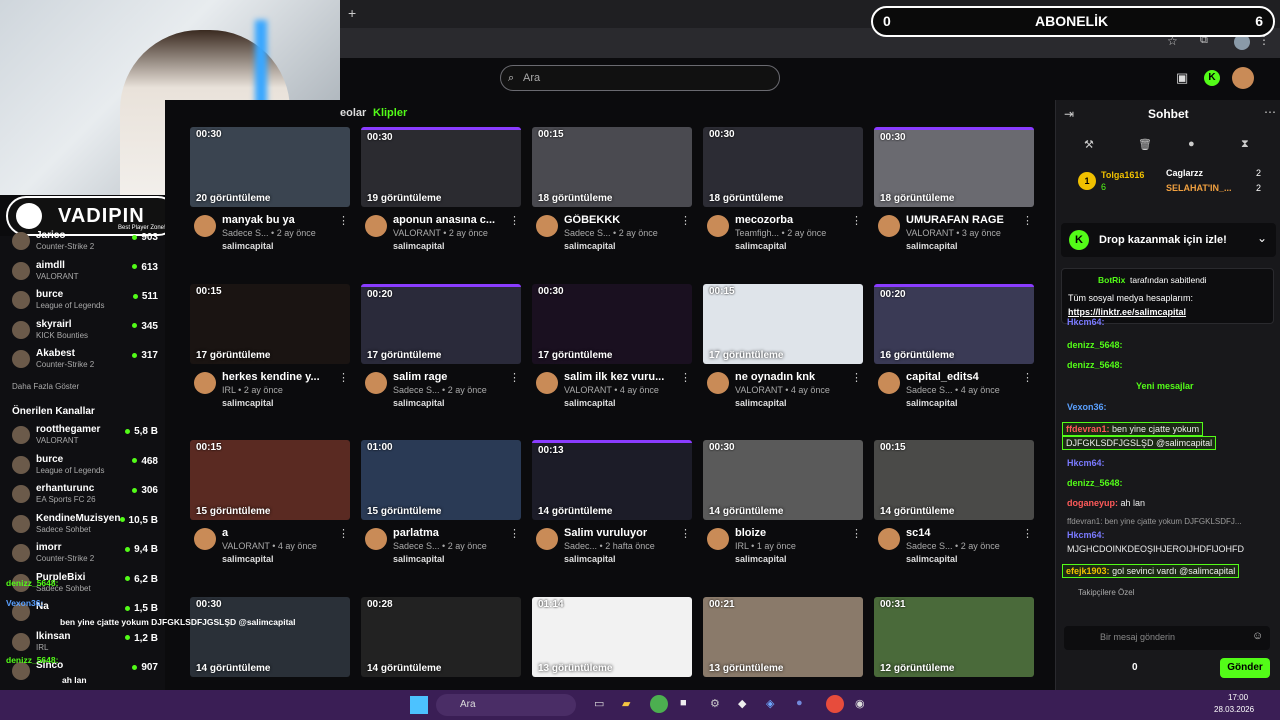  I want to click on chat-username: efejk1903:, so click(1088, 571).